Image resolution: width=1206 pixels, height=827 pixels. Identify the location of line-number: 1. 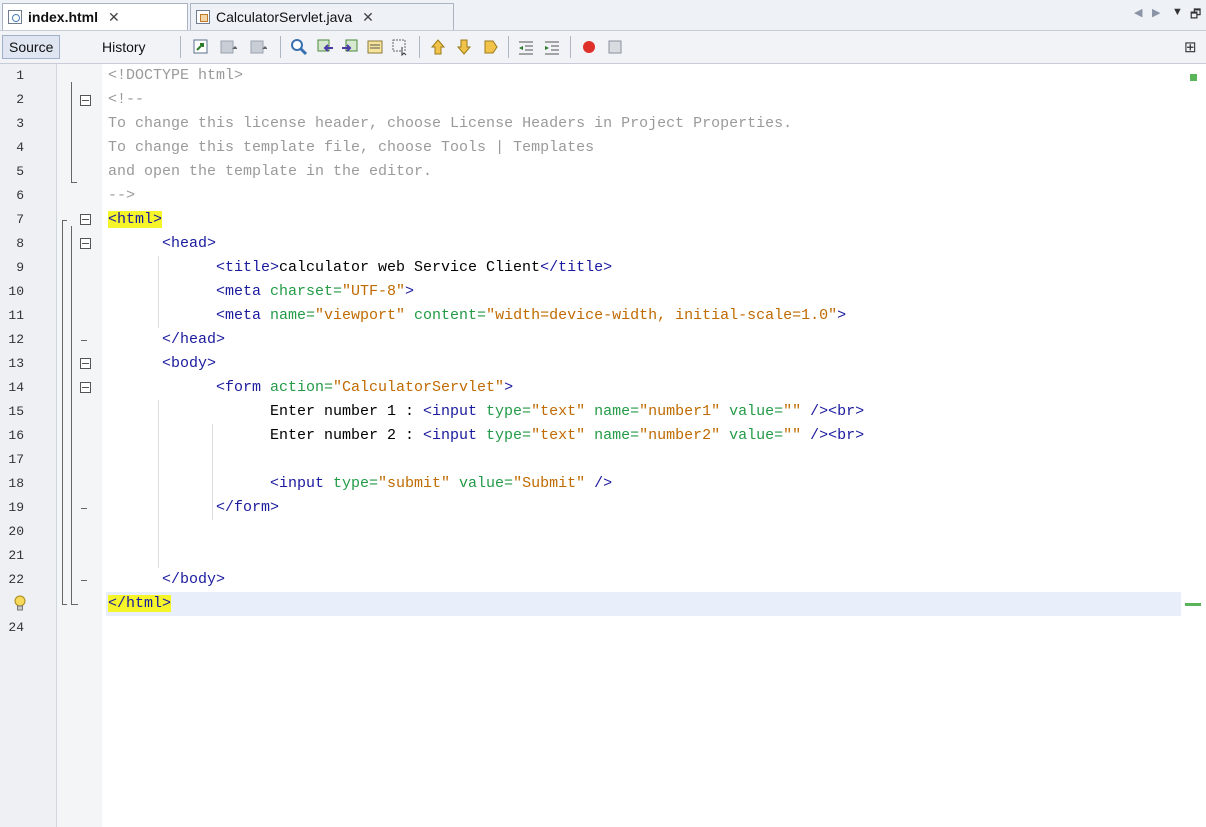
(20, 75).